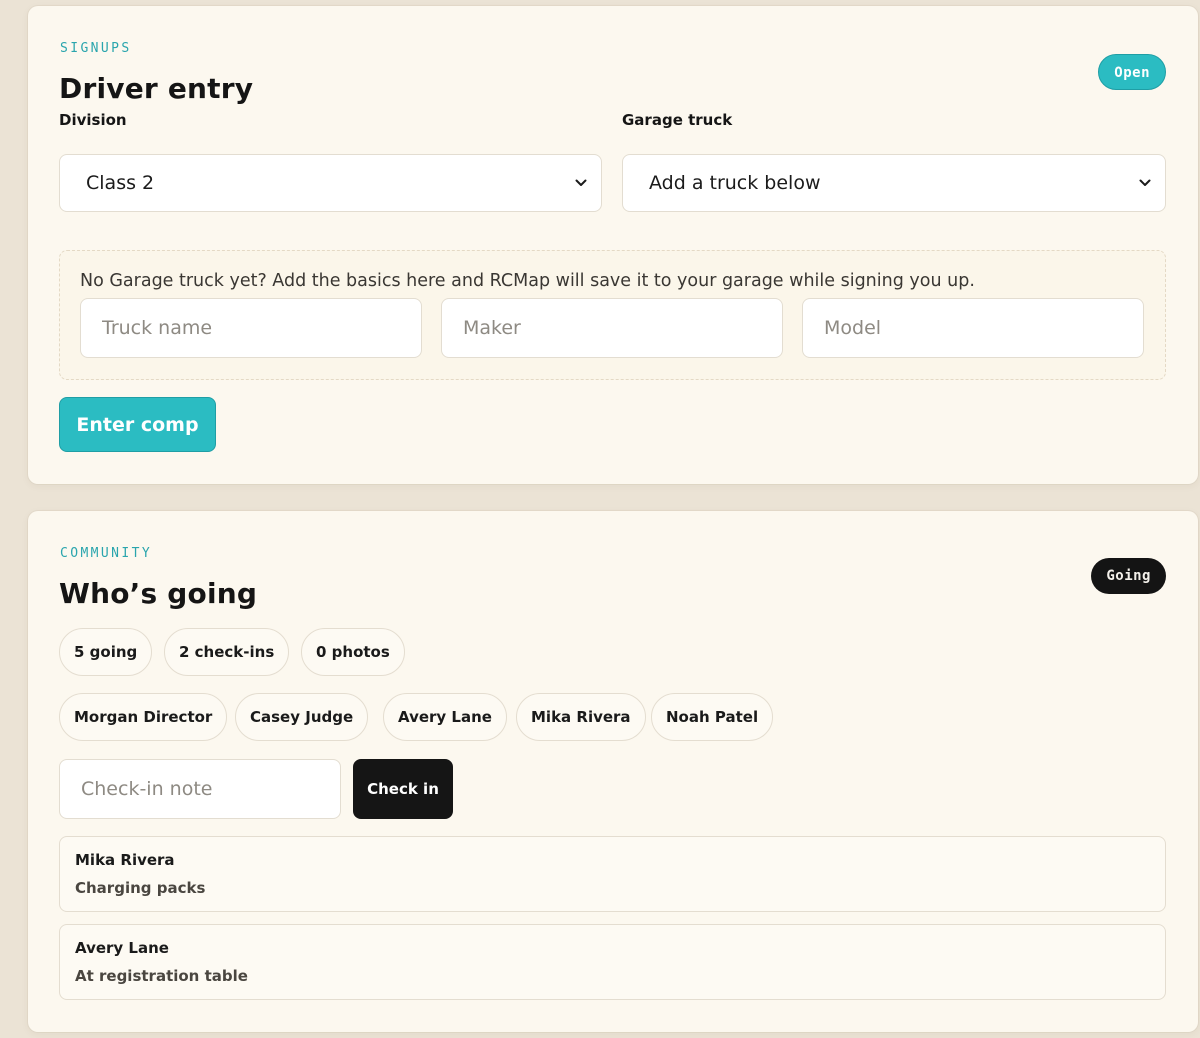  Describe the element at coordinates (96, 48) in the screenshot. I see `section-eyebrow: SIGNUPS` at that location.